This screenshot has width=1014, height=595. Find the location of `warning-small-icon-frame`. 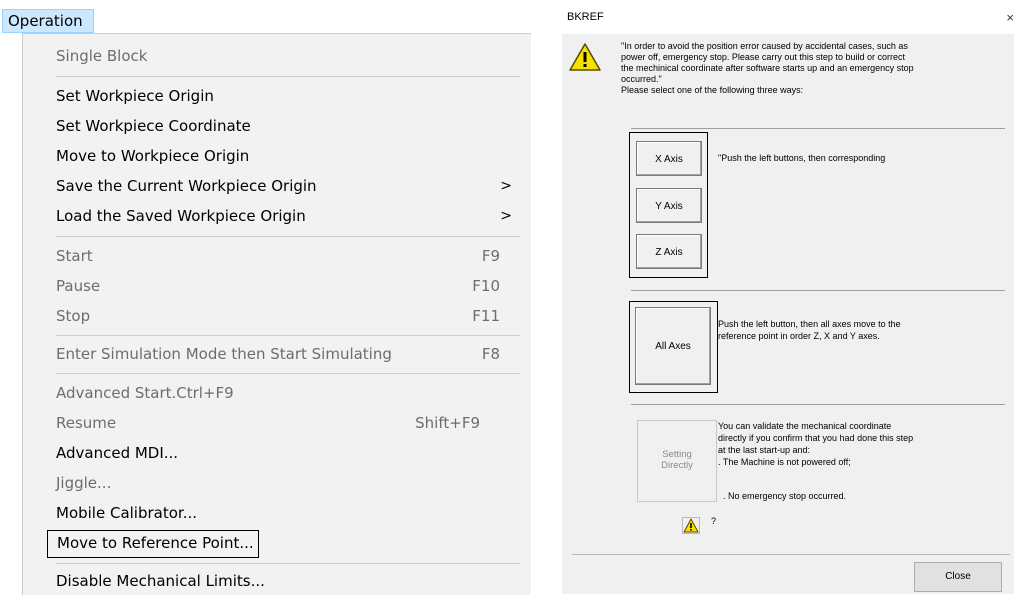

warning-small-icon-frame is located at coordinates (691, 525).